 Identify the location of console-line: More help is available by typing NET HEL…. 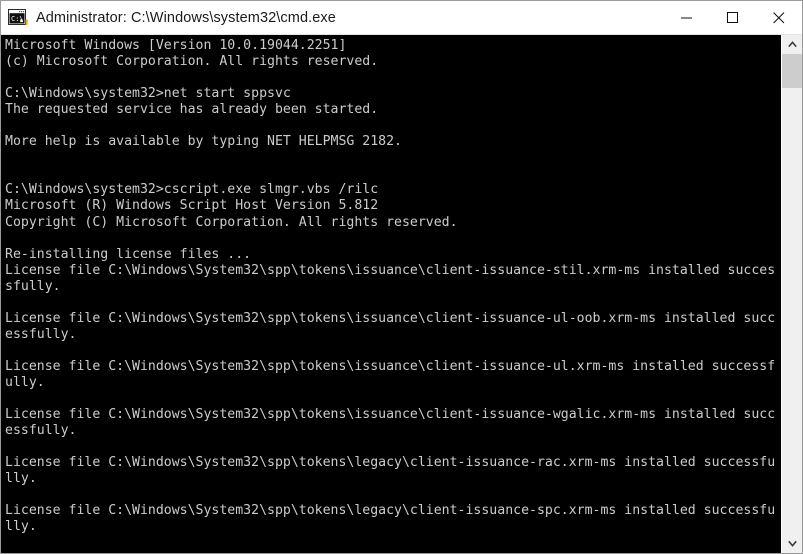
(203, 142).